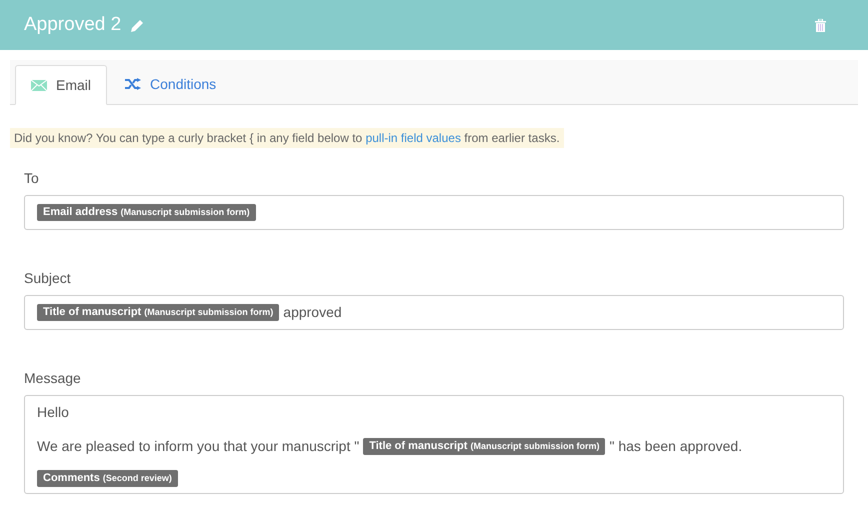 Image resolution: width=868 pixels, height=515 pixels. I want to click on field-text: " has been approved., so click(675, 446).